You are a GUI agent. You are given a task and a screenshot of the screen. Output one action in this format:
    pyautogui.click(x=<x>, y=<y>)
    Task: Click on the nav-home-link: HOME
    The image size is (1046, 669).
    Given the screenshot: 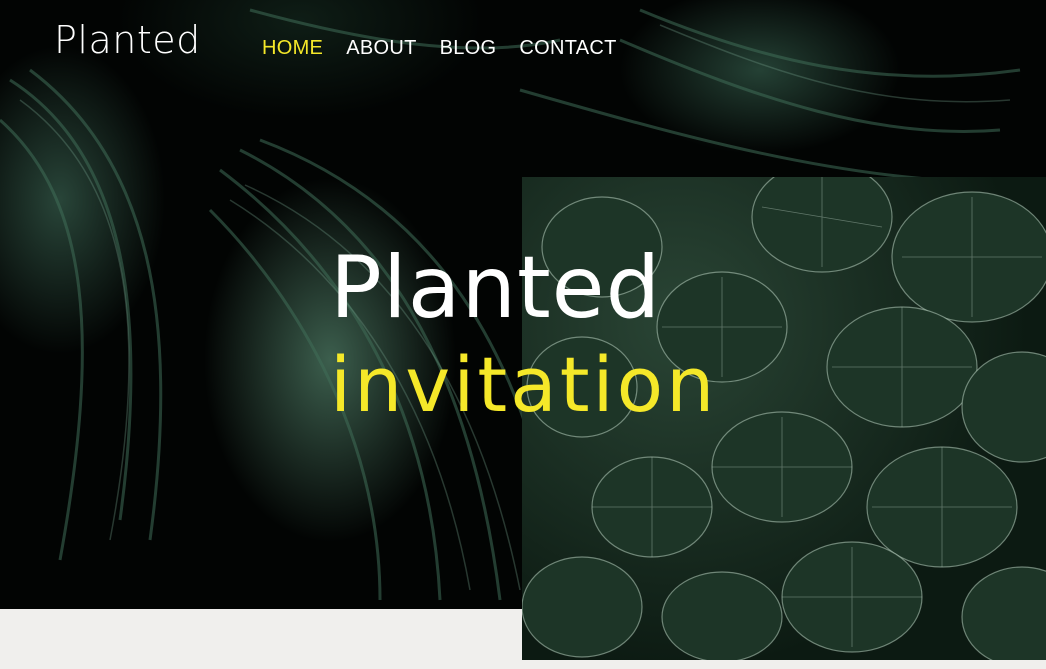 What is the action you would take?
    pyautogui.click(x=292, y=48)
    